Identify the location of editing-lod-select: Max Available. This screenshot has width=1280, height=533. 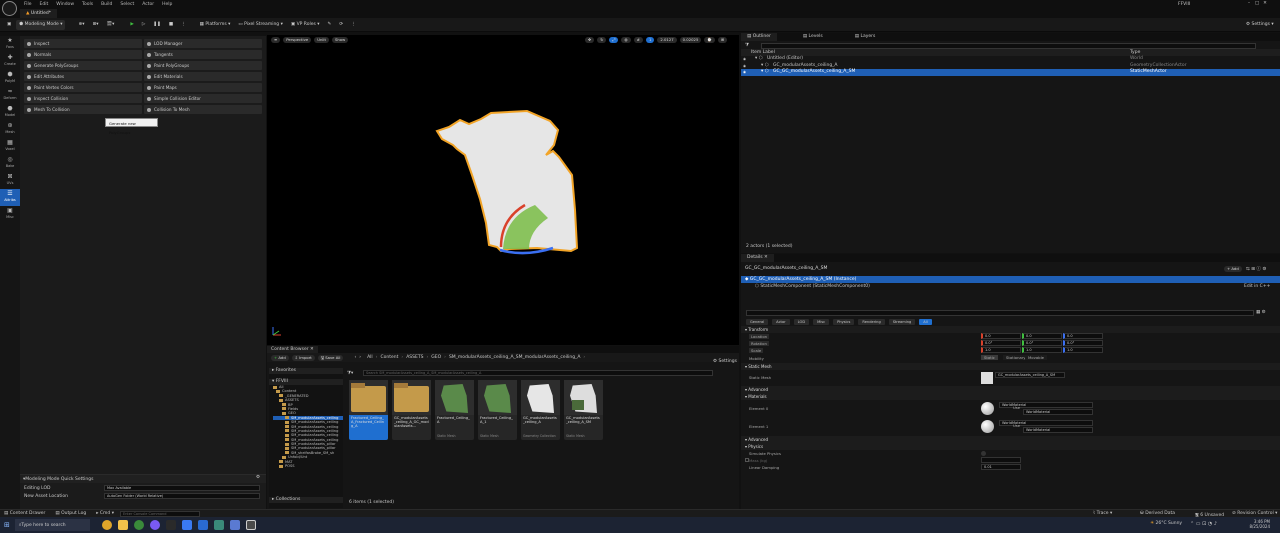
(182, 488).